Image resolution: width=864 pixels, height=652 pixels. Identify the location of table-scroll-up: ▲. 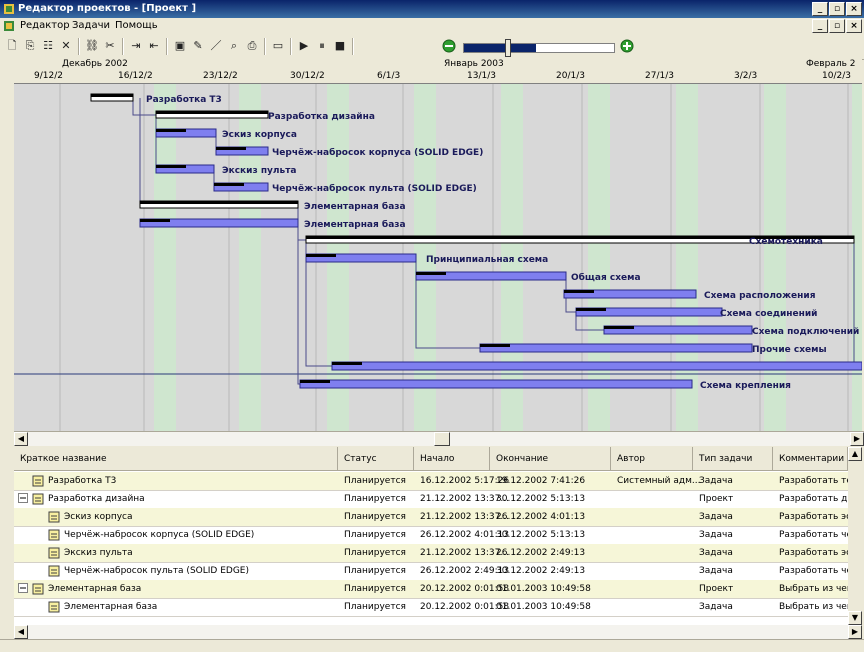
(855, 454).